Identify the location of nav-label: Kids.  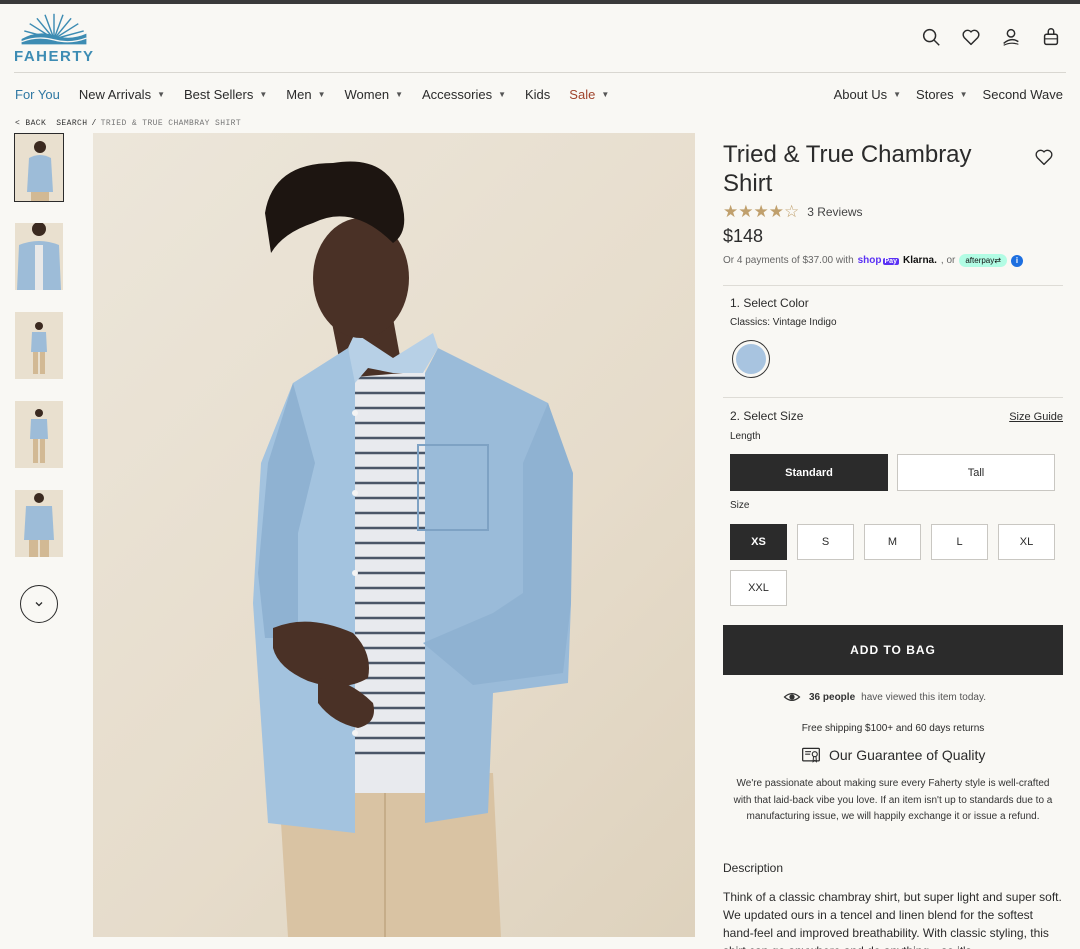
(538, 94).